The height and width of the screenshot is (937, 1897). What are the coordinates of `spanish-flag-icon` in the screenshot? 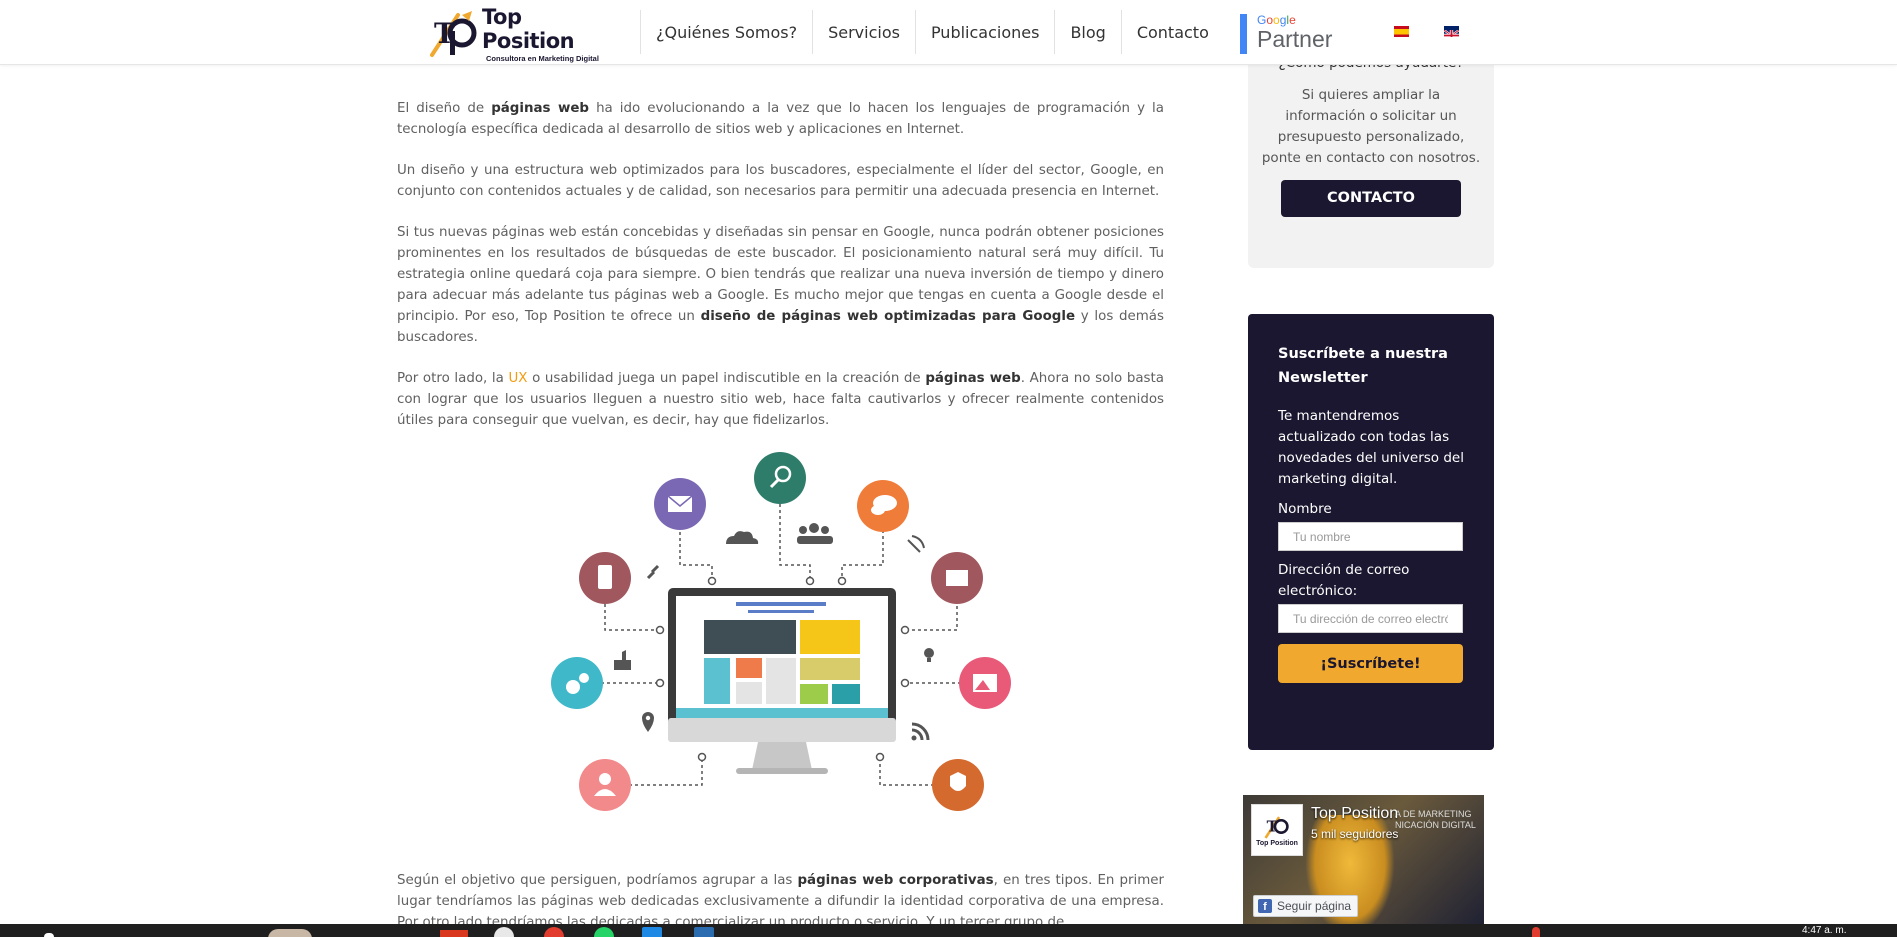 It's located at (1401, 31).